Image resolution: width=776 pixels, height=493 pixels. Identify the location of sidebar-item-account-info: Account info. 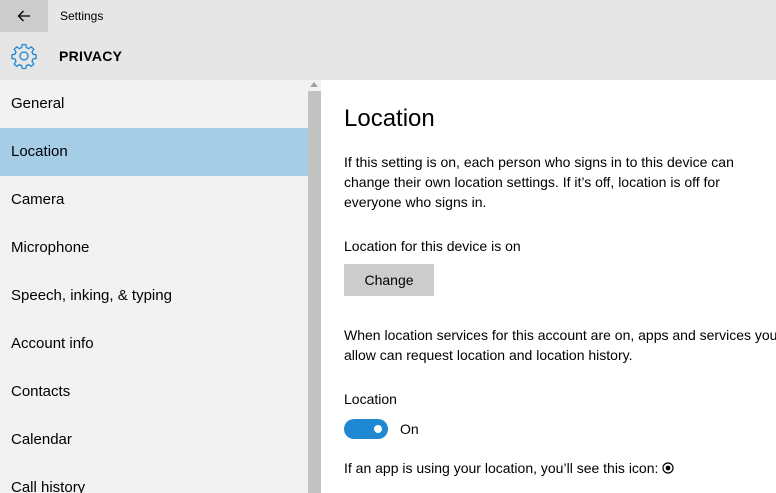
(154, 344).